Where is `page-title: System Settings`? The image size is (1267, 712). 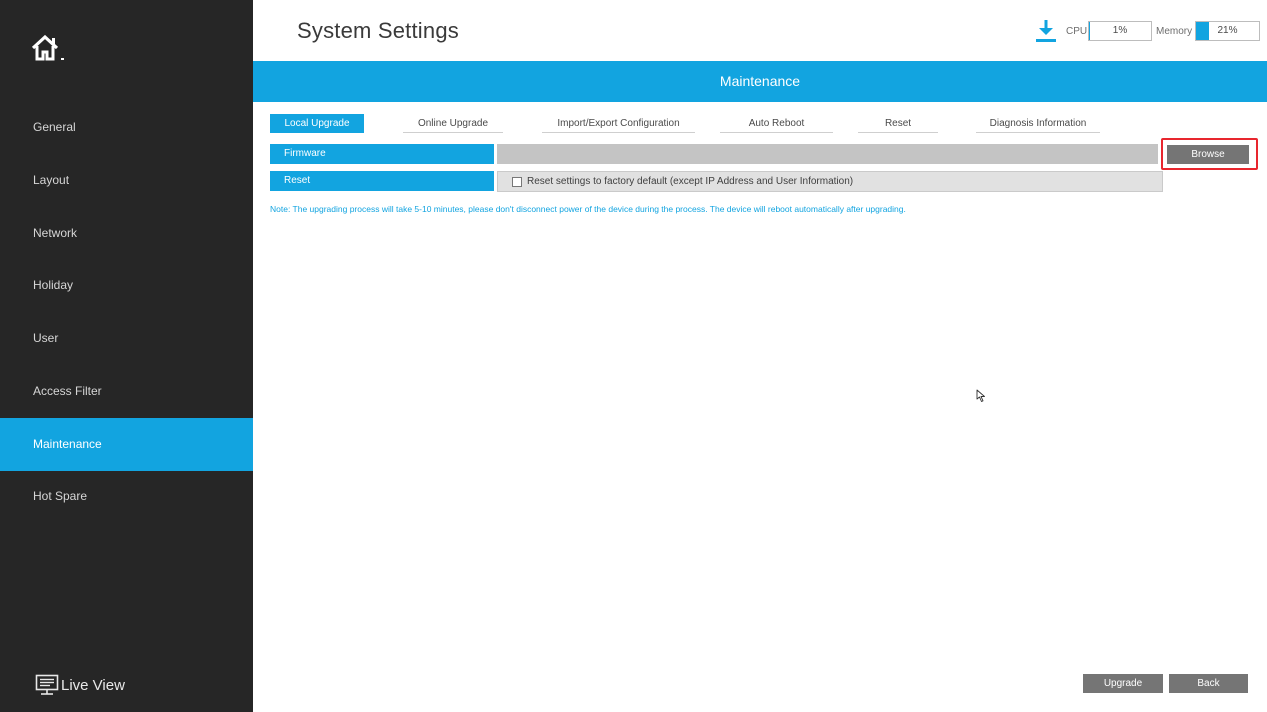 page-title: System Settings is located at coordinates (378, 30).